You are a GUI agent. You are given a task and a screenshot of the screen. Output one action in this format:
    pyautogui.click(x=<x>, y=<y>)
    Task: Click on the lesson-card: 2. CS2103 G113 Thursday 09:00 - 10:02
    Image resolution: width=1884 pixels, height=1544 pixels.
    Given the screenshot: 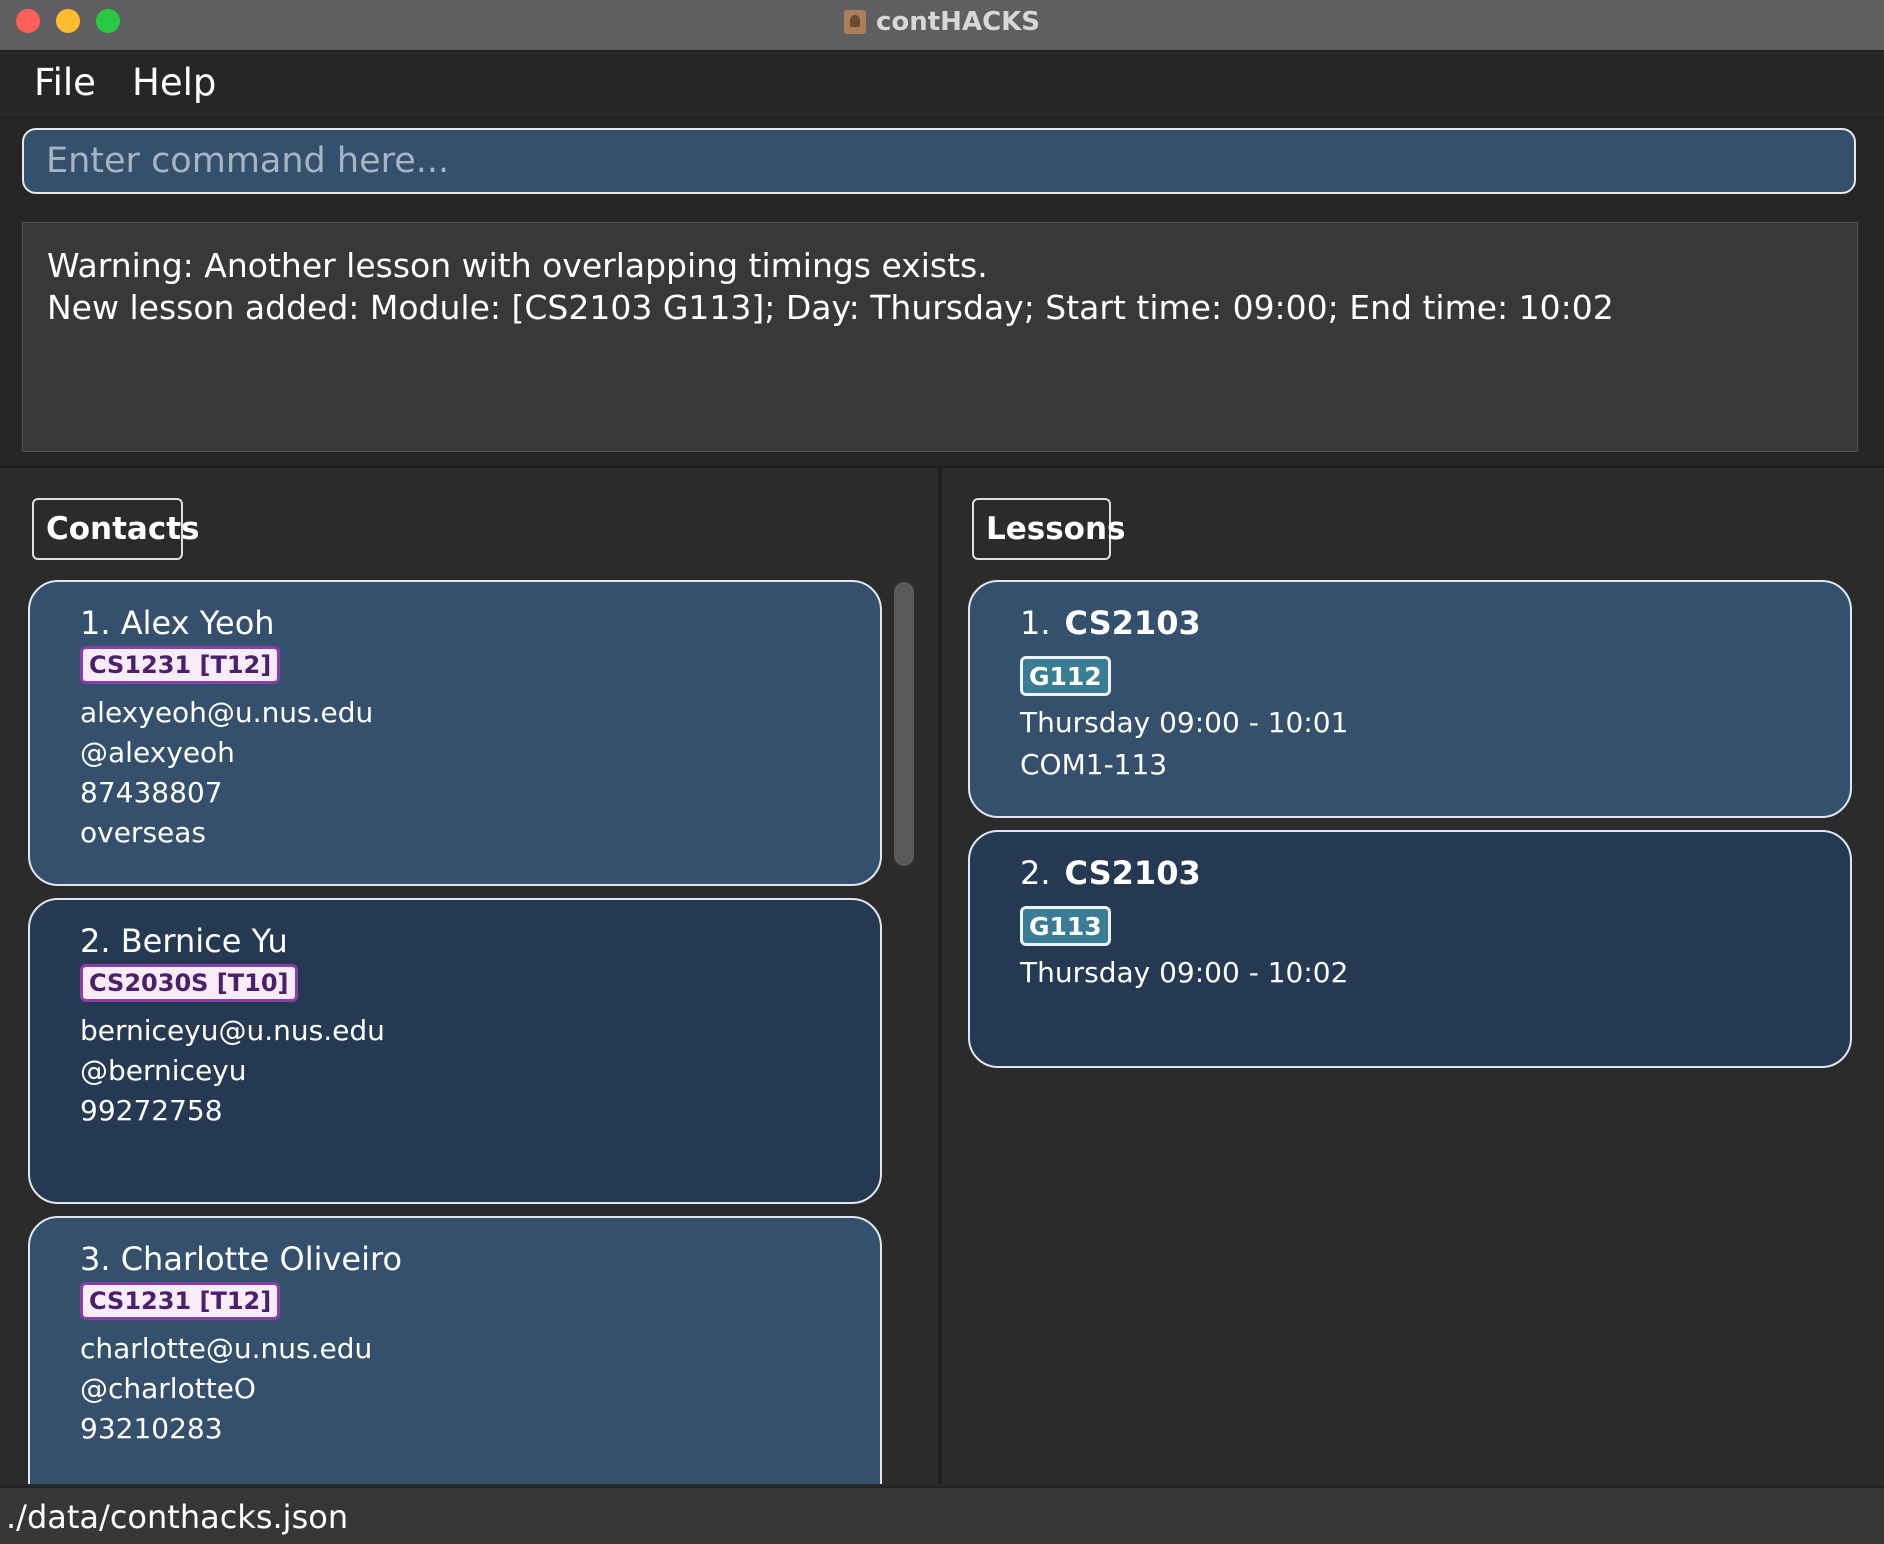 What is the action you would take?
    pyautogui.click(x=1410, y=949)
    